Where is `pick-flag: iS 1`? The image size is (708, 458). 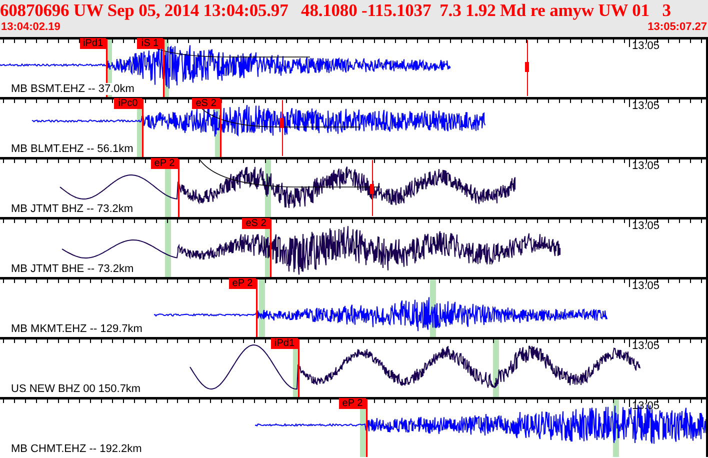
pick-flag: iS 1 is located at coordinates (150, 43).